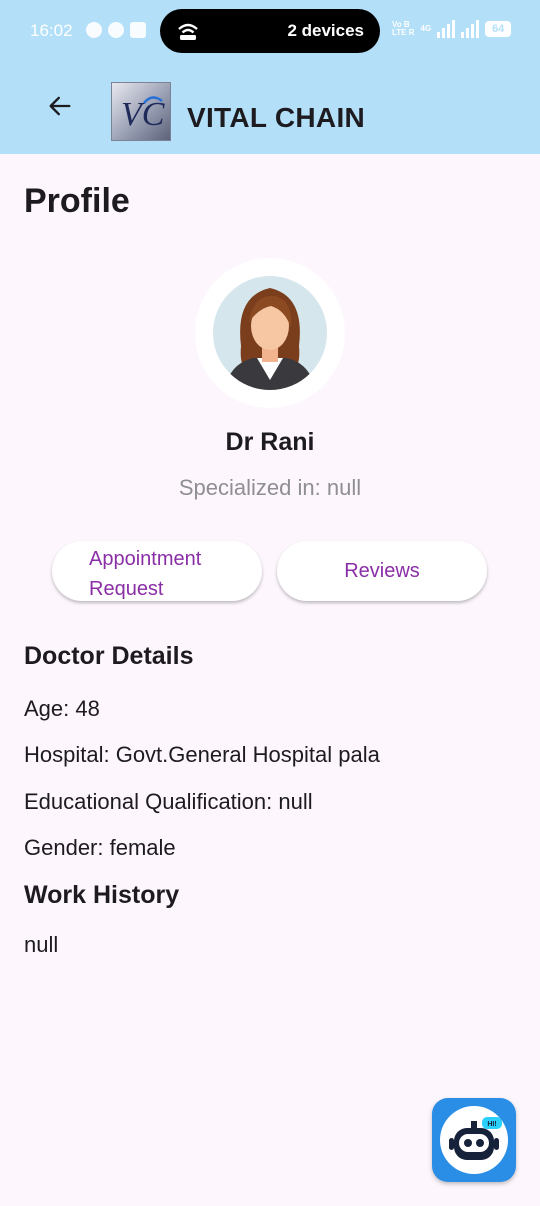  I want to click on svg-text: VC, so click(143, 114).